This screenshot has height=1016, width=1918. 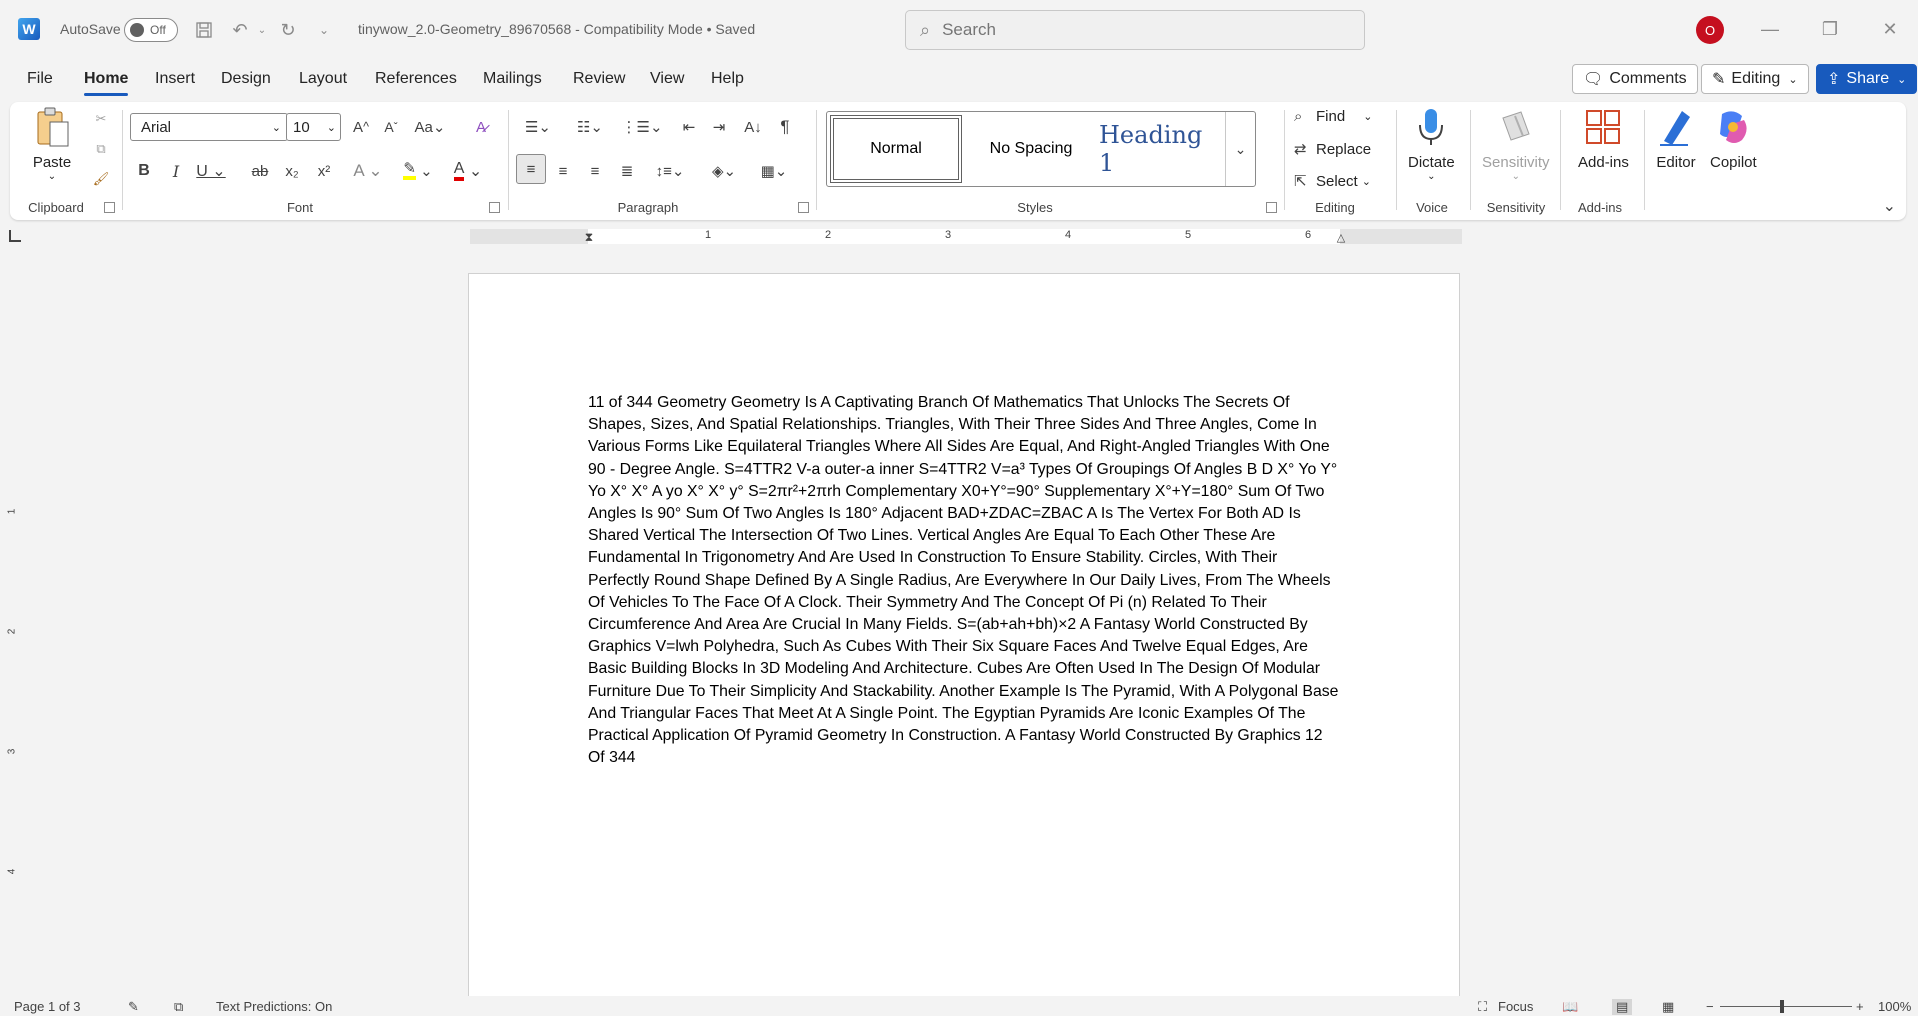 What do you see at coordinates (468, 171) in the screenshot?
I see `font-color-icon: A ⌄` at bounding box center [468, 171].